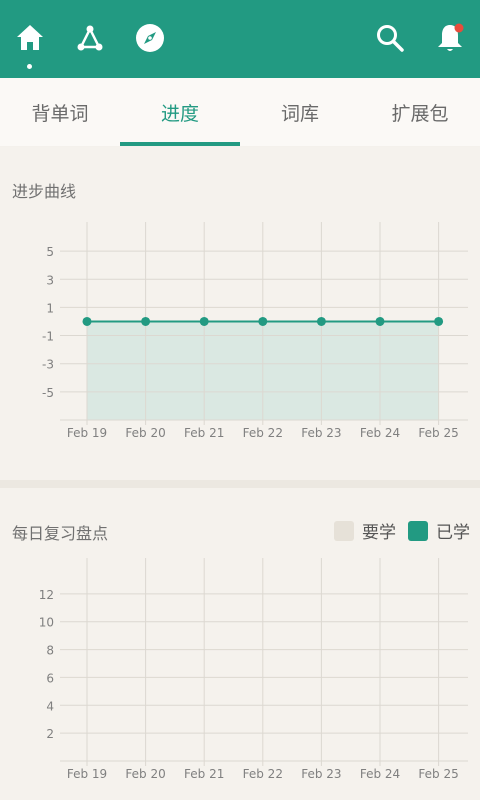 The width and height of the screenshot is (480, 800). I want to click on progress-y-tick-label: 1, so click(50, 308).